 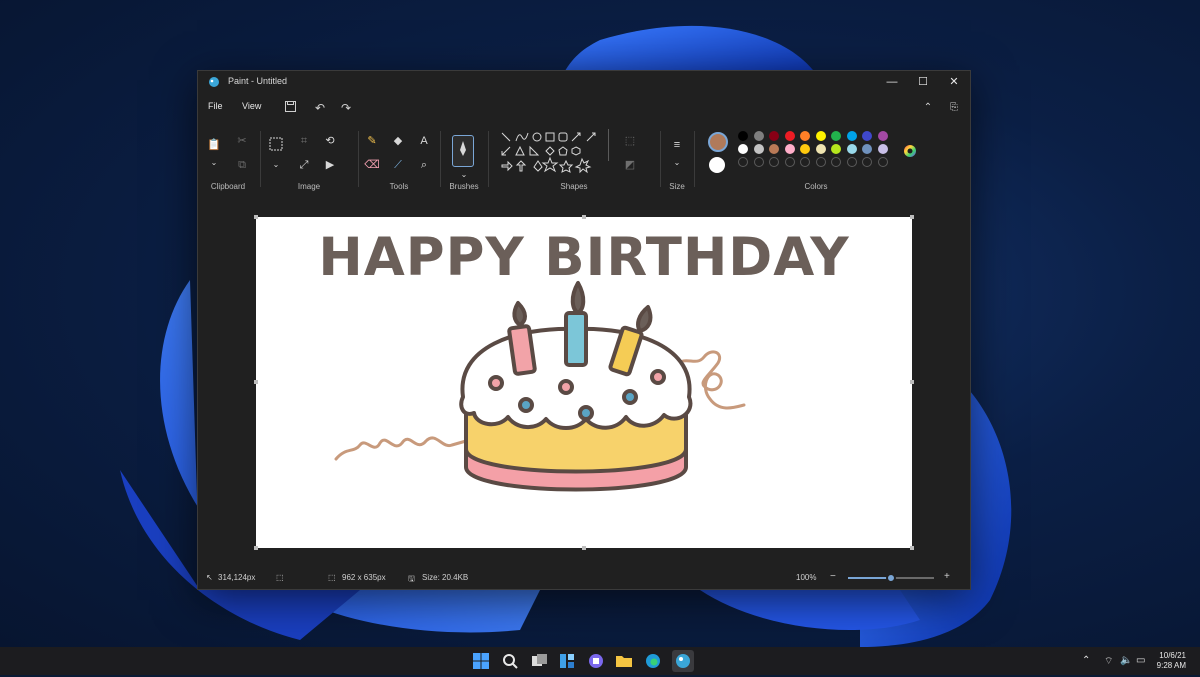 I want to click on zoom-slider, so click(x=891, y=578).